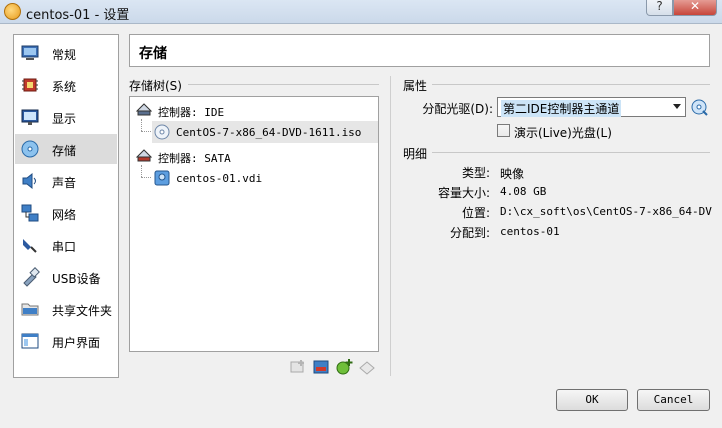 The image size is (722, 428). I want to click on nav-item-label: 声音, so click(64, 183).